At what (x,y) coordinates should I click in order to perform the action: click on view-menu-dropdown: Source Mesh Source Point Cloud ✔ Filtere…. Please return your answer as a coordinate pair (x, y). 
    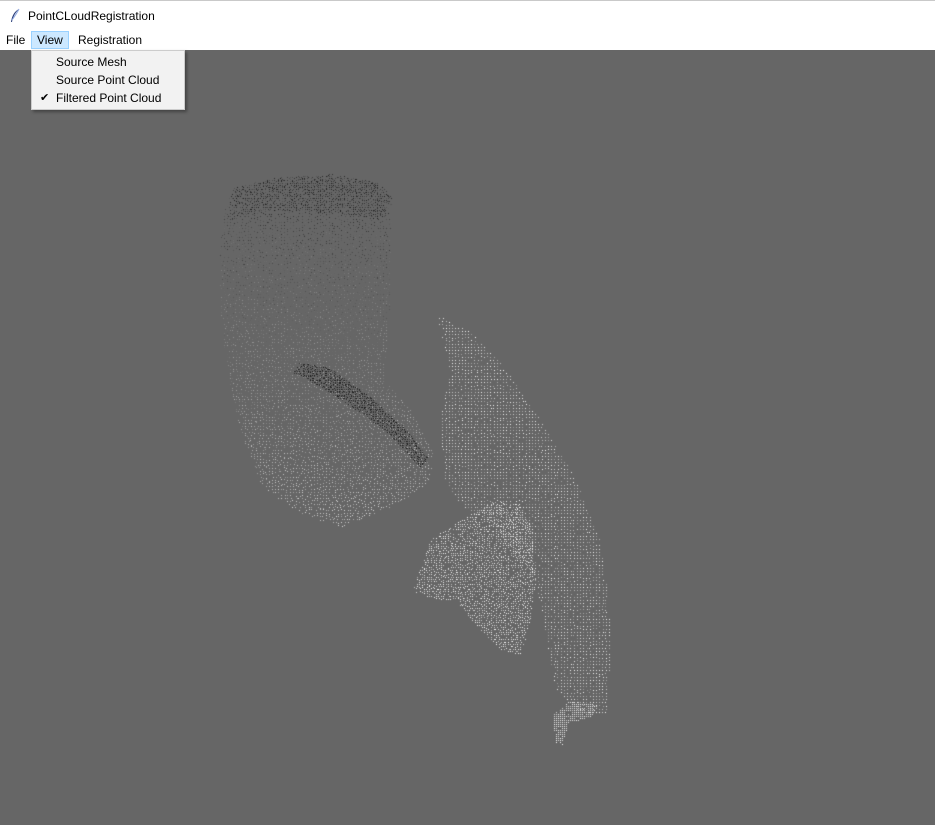
    Looking at the image, I should click on (108, 80).